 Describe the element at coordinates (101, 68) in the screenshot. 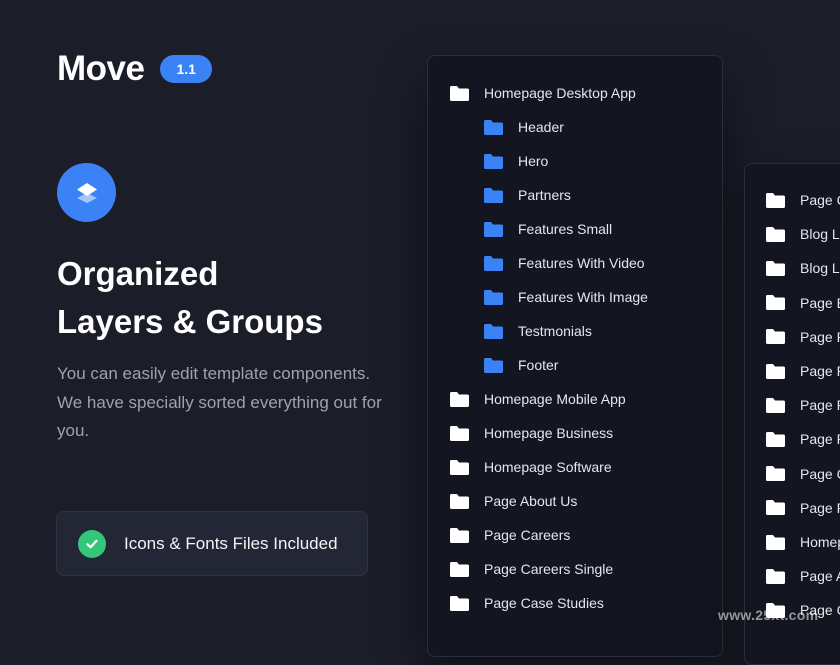

I see `brand-title: Move` at that location.